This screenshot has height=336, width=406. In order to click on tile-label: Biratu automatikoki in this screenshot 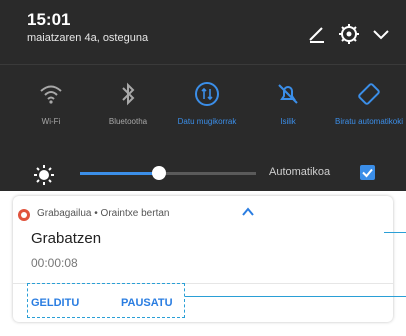, I will do `click(369, 121)`.